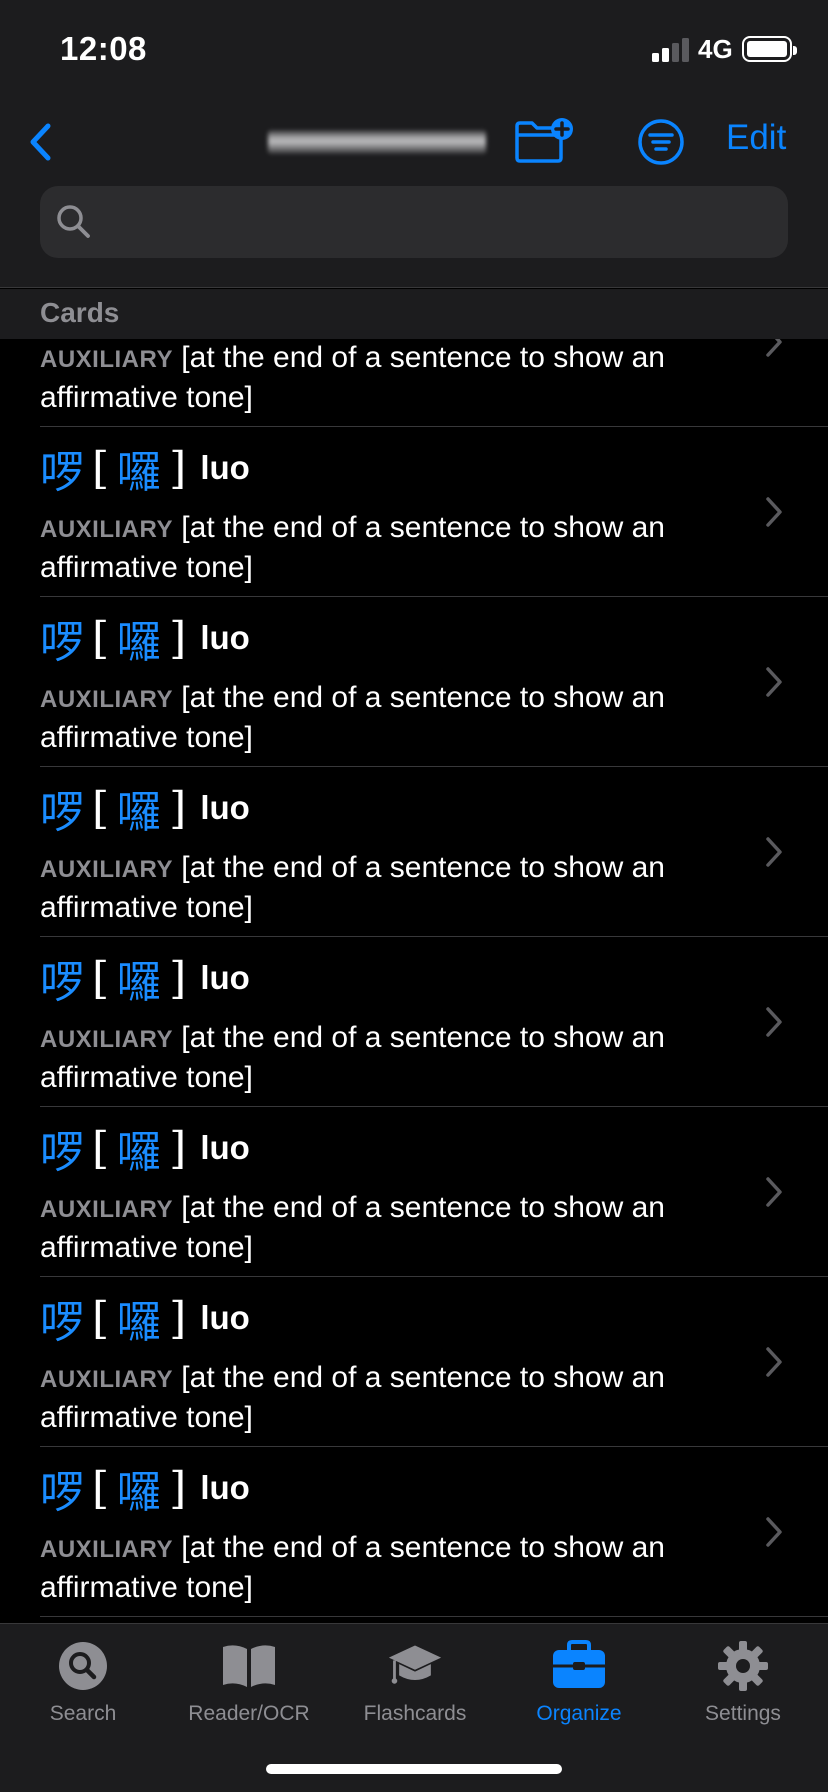 This screenshot has width=828, height=1792. I want to click on tab-label: Settings, so click(743, 1713).